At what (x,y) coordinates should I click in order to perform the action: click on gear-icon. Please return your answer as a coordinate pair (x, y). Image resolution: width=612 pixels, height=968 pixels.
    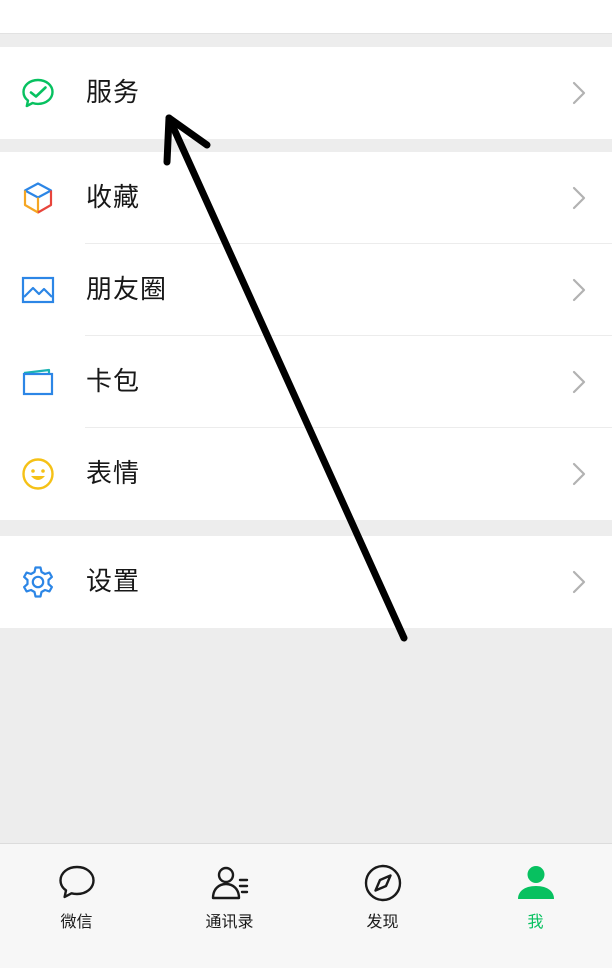
    Looking at the image, I should click on (38, 582).